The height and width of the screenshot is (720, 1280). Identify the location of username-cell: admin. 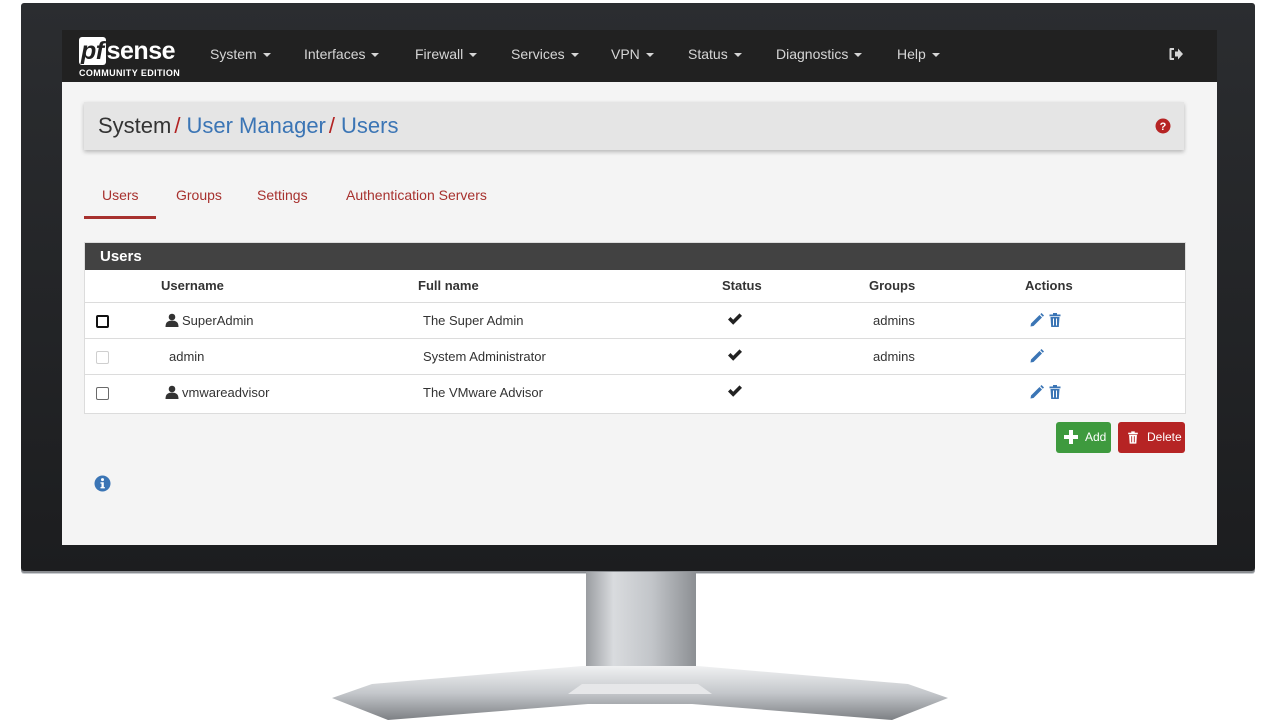
(187, 356).